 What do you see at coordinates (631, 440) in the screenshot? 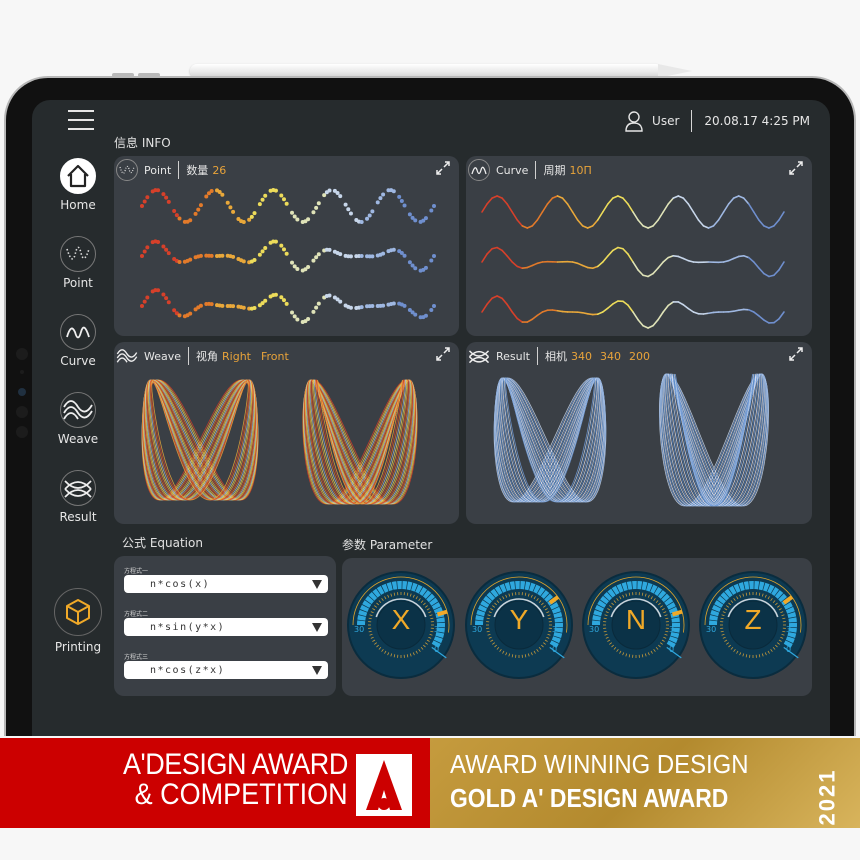
I see `result-plot` at bounding box center [631, 440].